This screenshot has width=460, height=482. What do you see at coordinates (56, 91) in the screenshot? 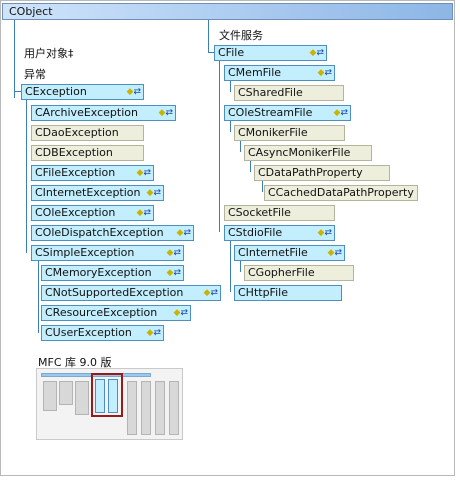
I see `node-label: CException` at bounding box center [56, 91].